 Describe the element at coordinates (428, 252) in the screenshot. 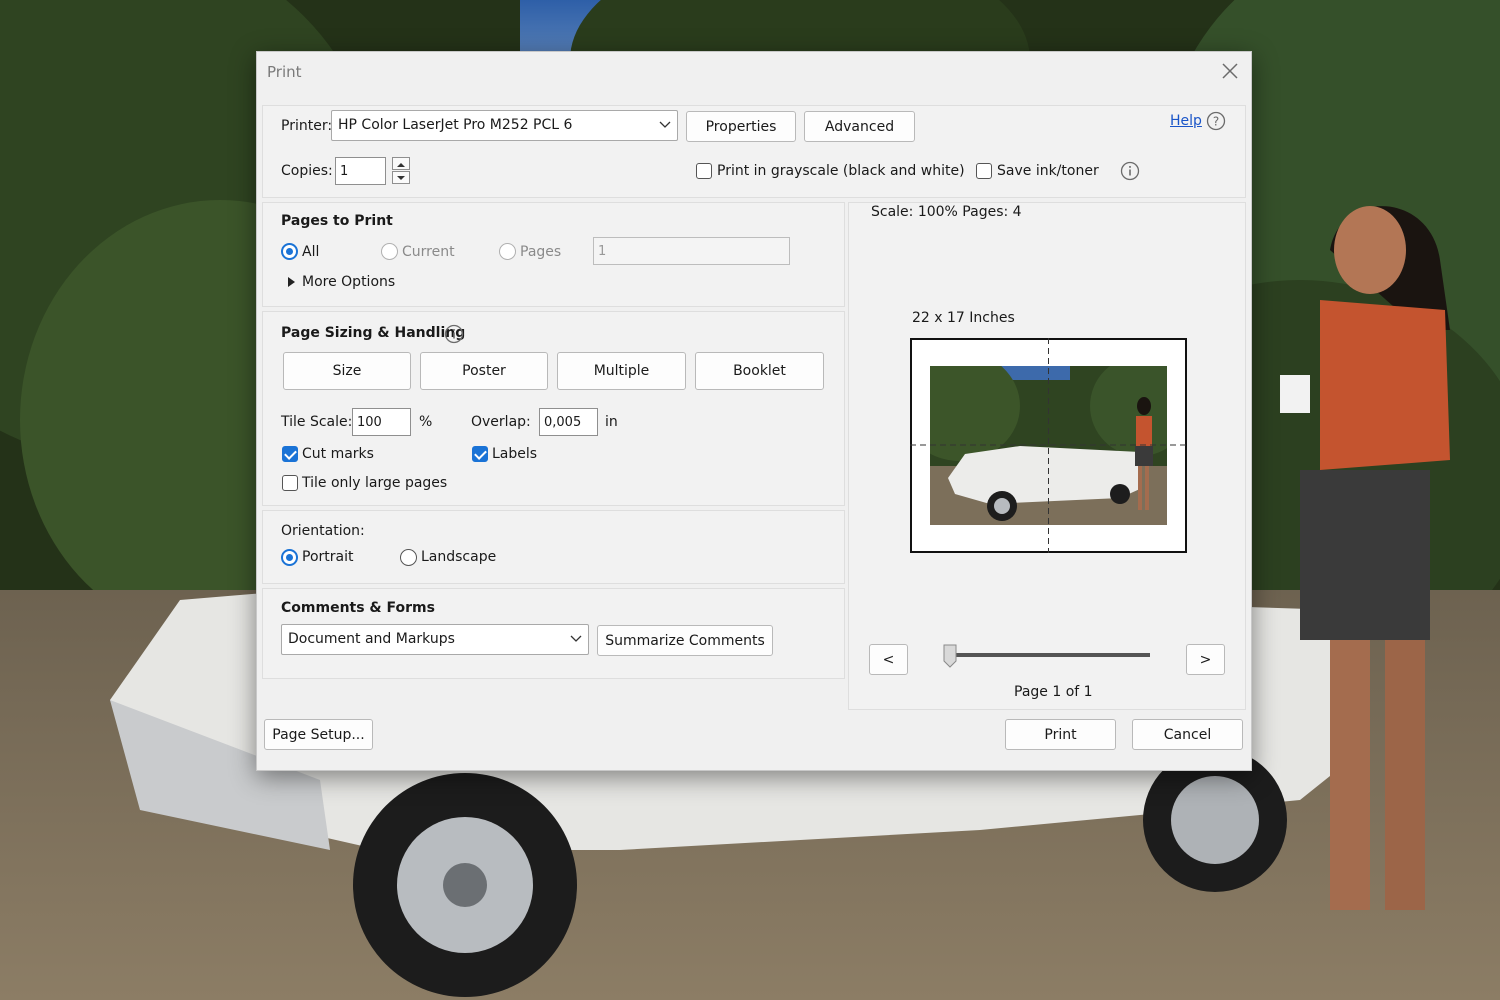

I see `radio-current-label: Current` at that location.